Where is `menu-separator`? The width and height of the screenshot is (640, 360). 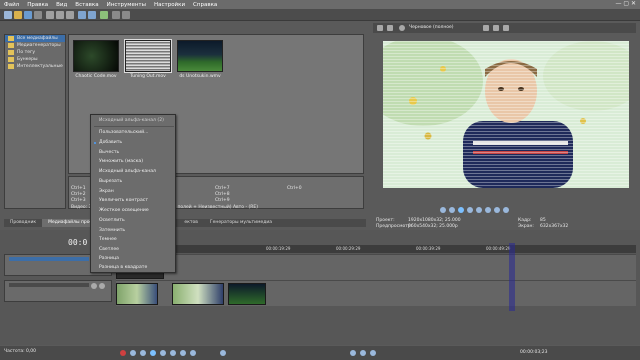
menu-separator is located at coordinates (134, 126).